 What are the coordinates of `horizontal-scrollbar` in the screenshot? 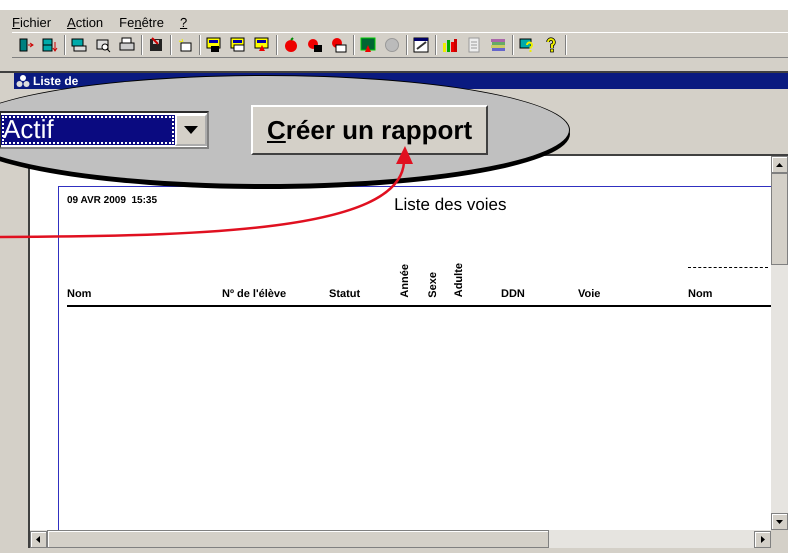 It's located at (400, 539).